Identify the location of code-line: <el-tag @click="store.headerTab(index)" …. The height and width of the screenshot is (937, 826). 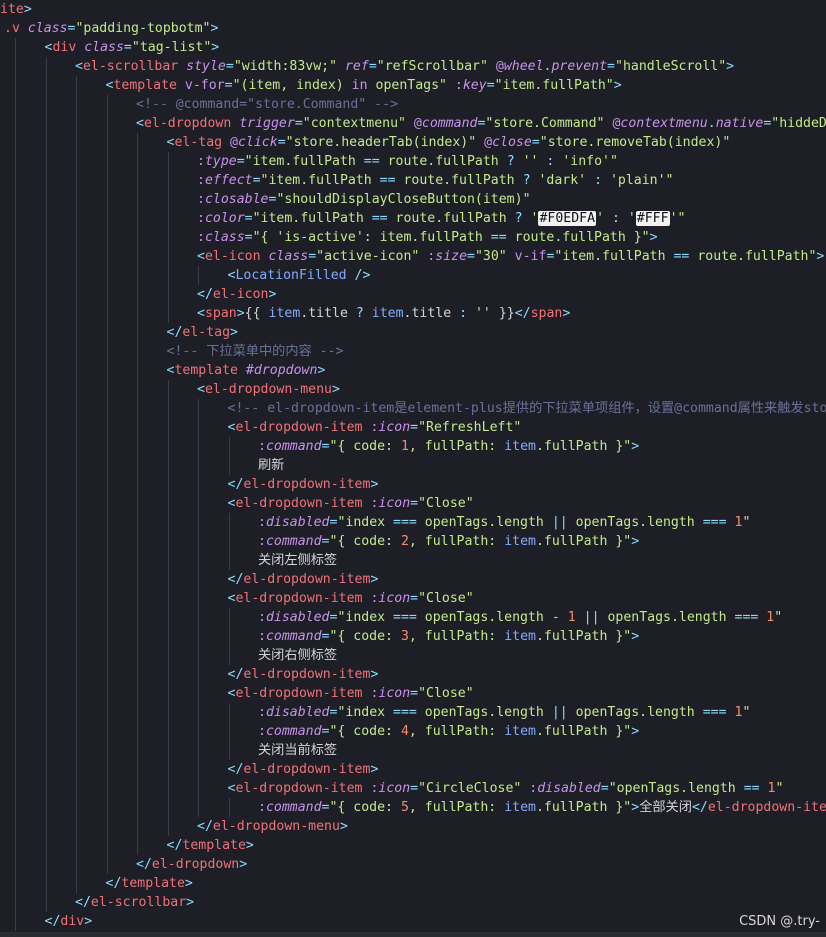
(365, 142).